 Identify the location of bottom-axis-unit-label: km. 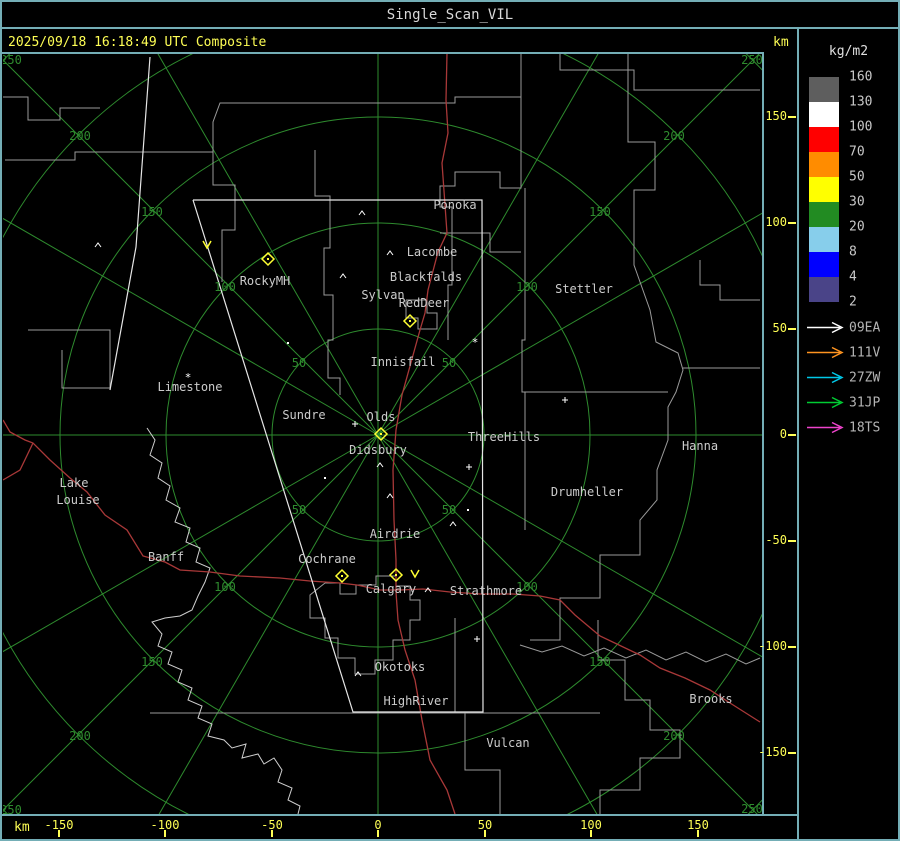
(22, 827).